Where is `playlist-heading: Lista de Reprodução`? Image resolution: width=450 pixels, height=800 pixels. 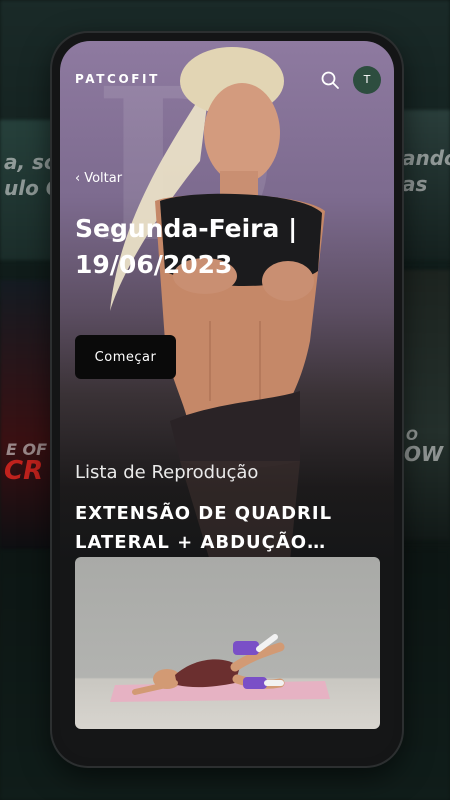 playlist-heading: Lista de Reprodução is located at coordinates (167, 472).